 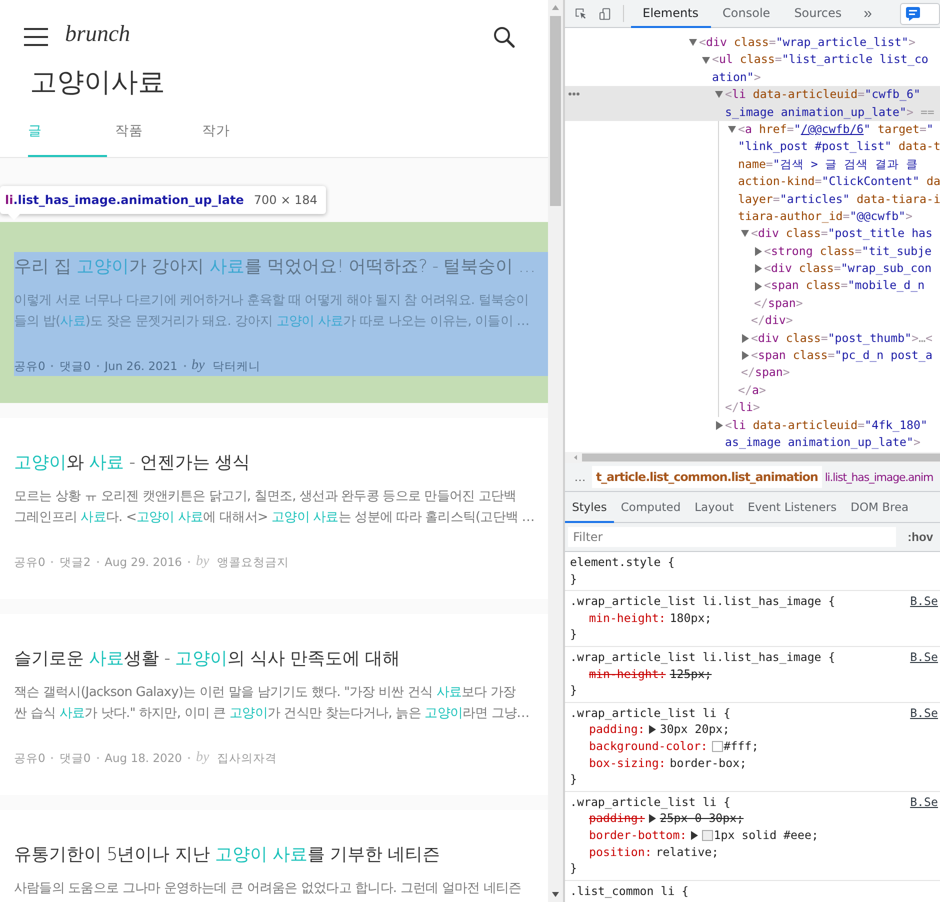 I want to click on dom-node-line: <ul class="list_article list_co, so click(x=820, y=60).